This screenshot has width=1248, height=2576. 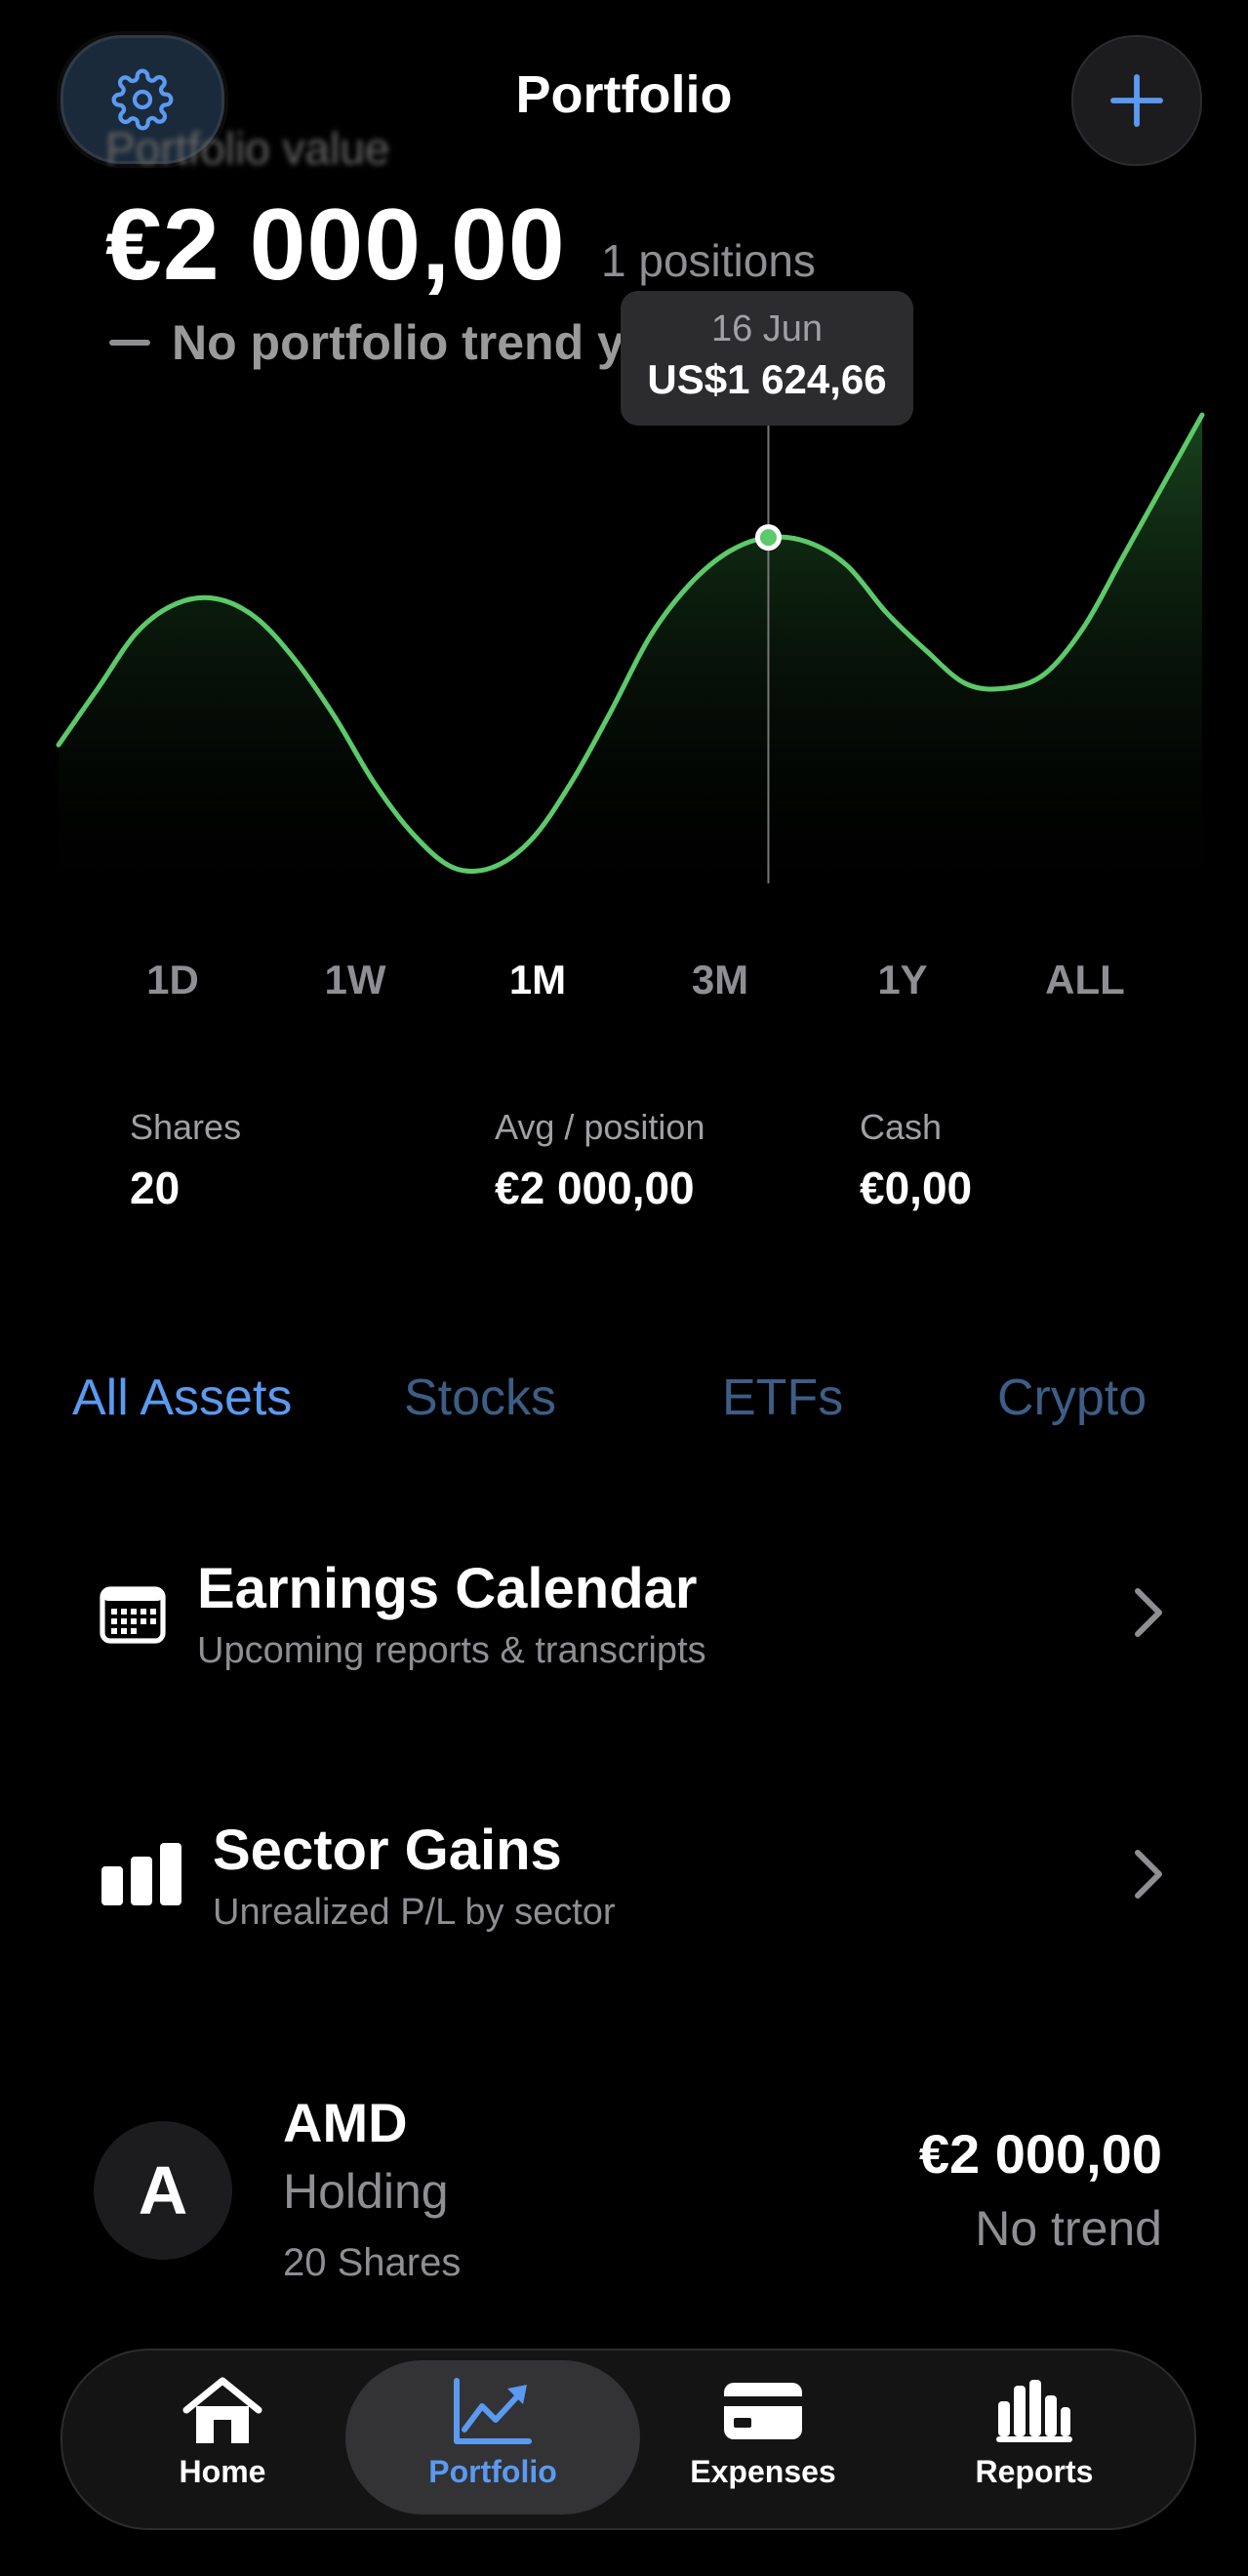 What do you see at coordinates (1034, 2411) in the screenshot?
I see `reports-icon` at bounding box center [1034, 2411].